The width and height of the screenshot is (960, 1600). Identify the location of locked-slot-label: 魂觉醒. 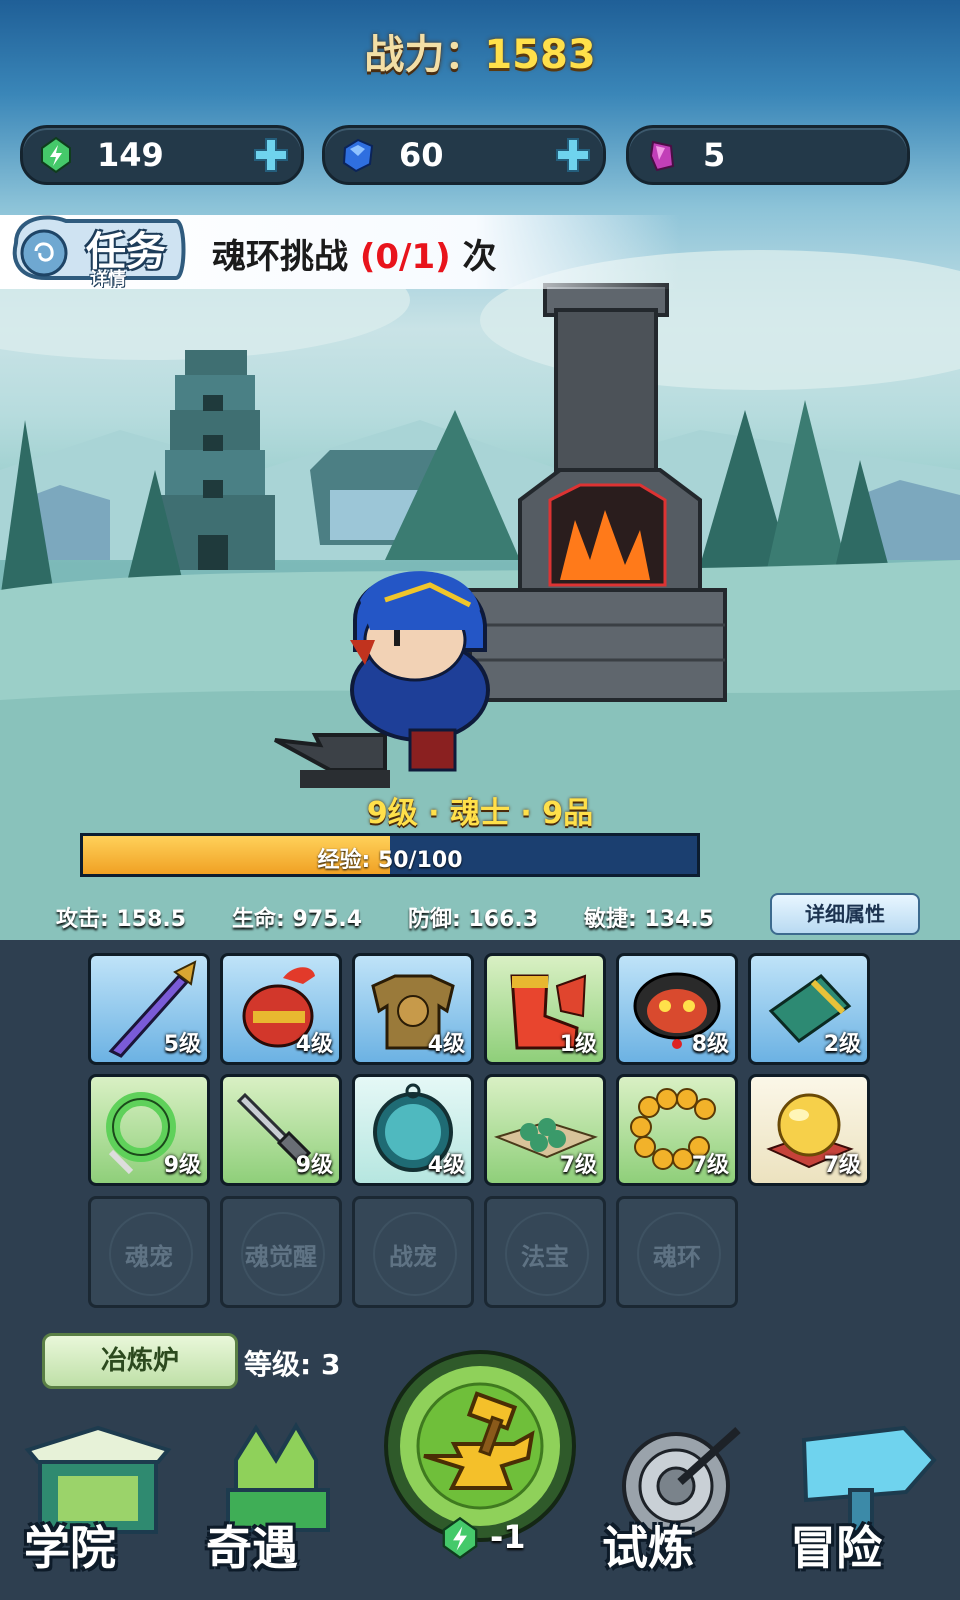
(281, 1257).